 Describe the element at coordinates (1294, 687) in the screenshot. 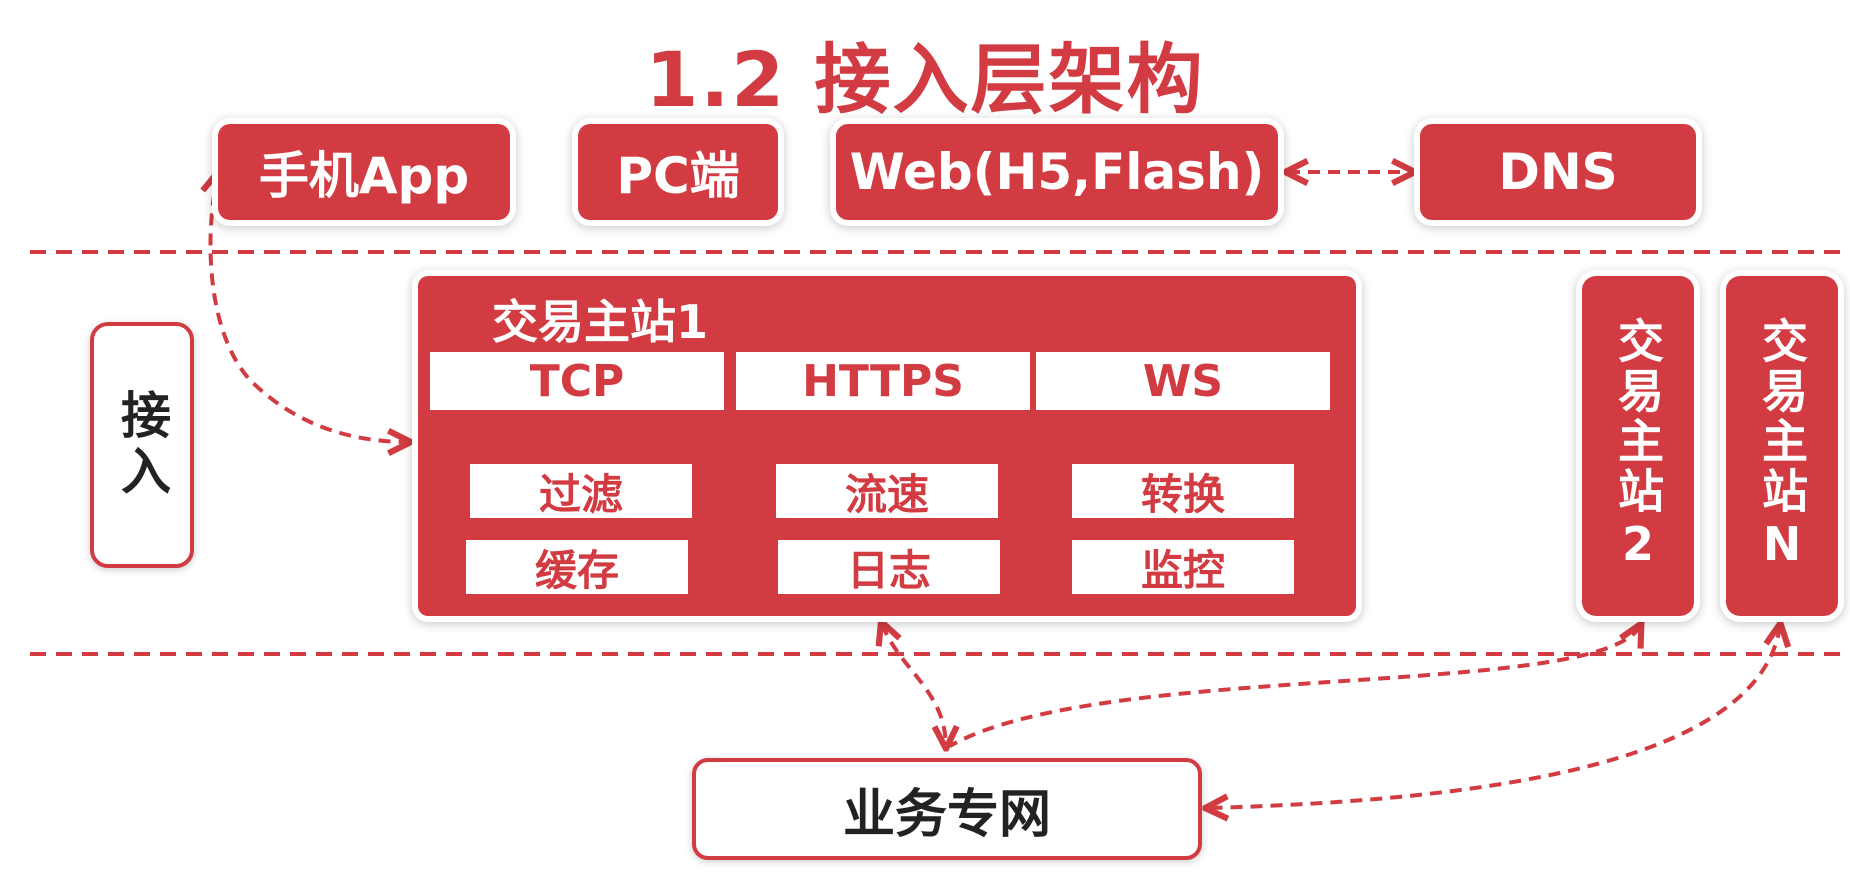

I see `arrow-station2-biz` at that location.